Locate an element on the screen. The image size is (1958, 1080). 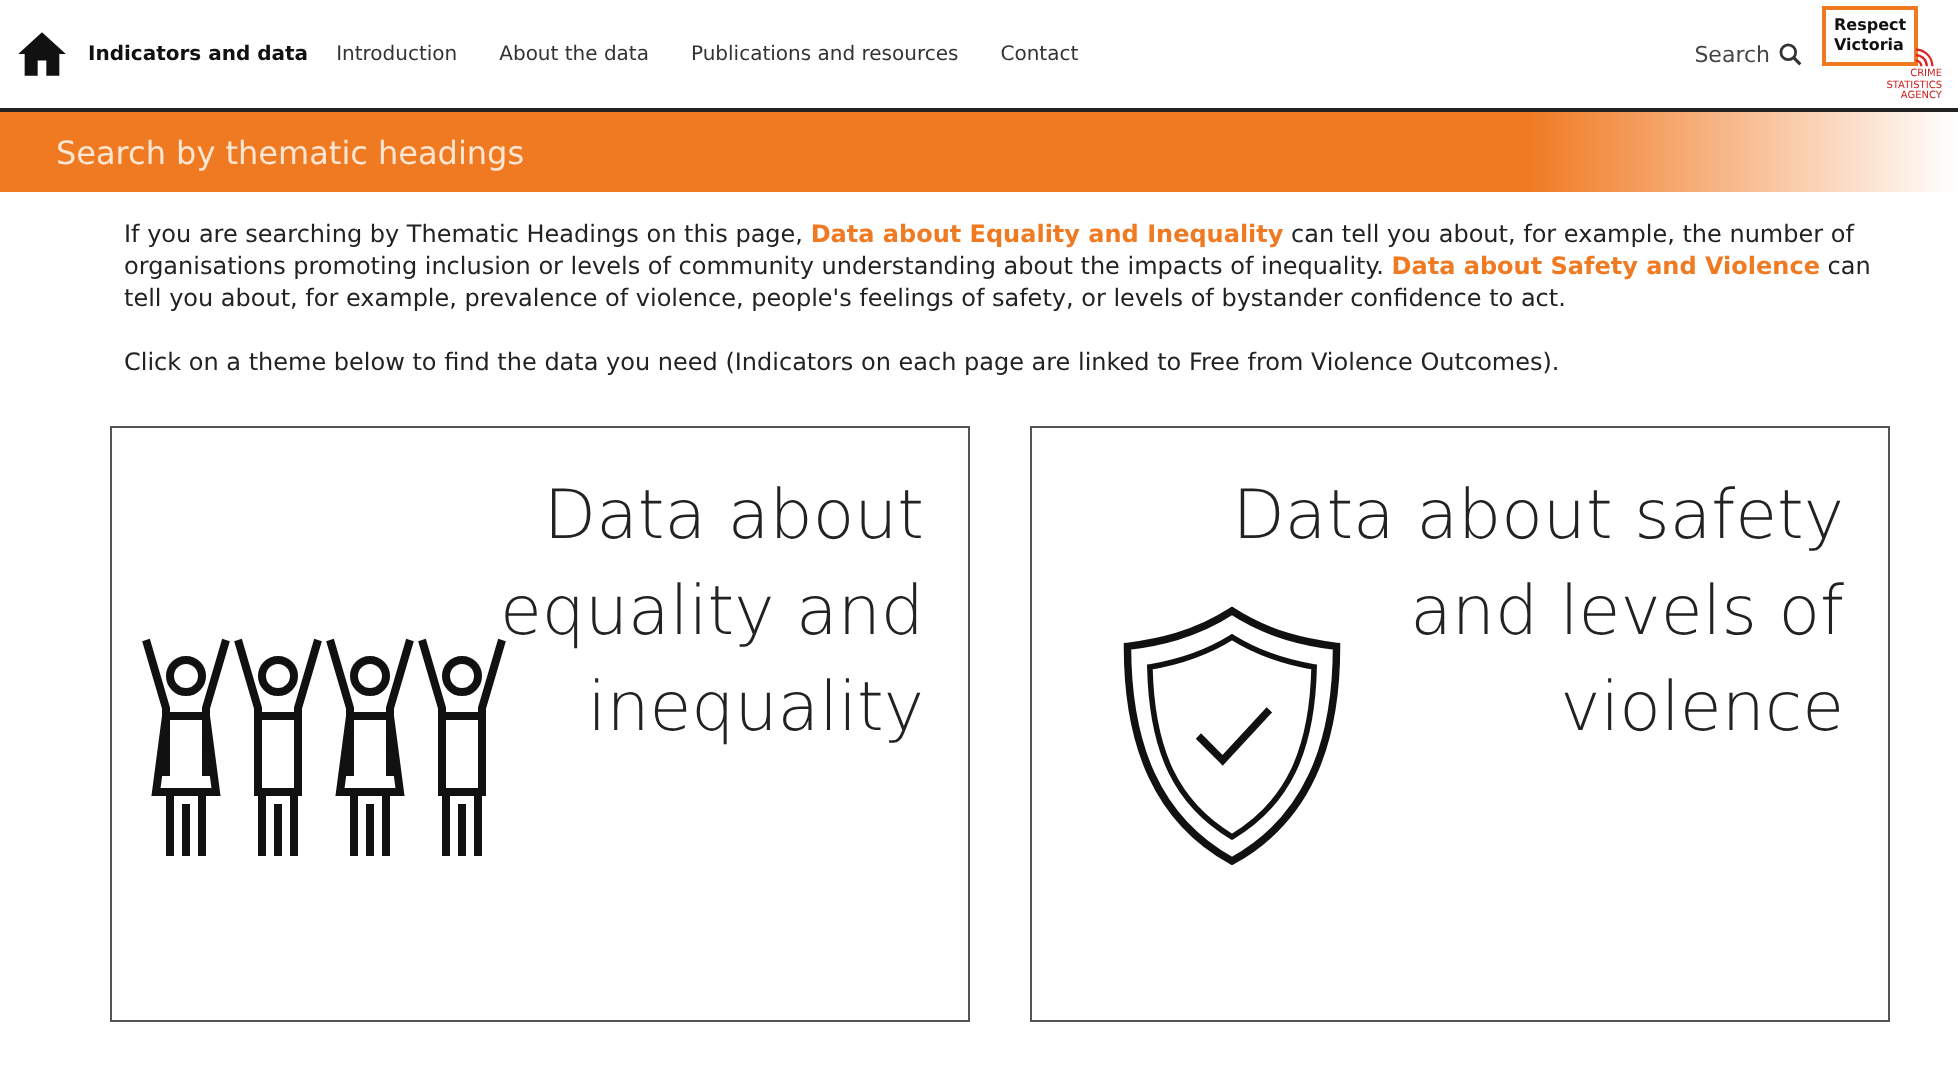
theme-title: Data about equality and inequality is located at coordinates (711, 613).